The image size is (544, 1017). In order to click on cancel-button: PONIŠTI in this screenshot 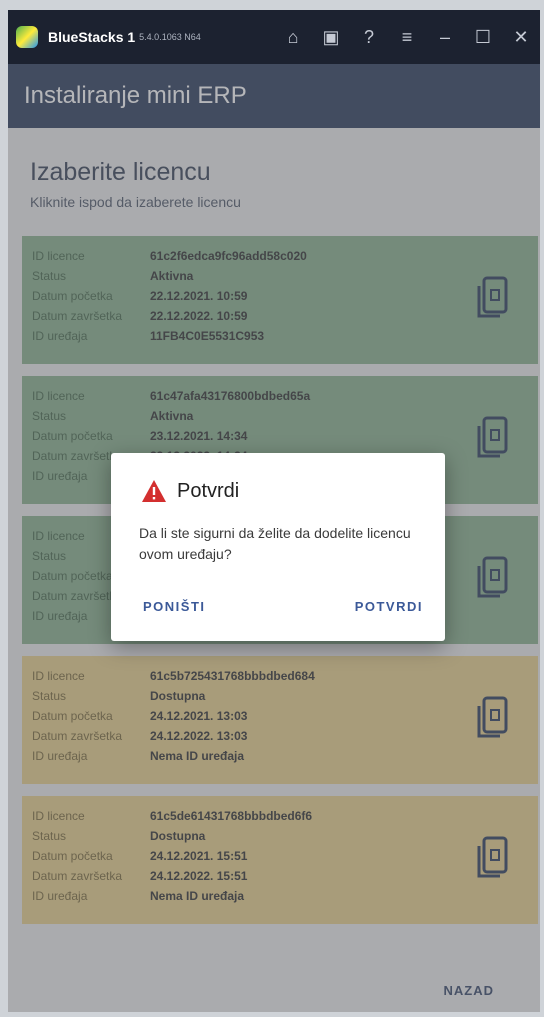, I will do `click(174, 606)`.